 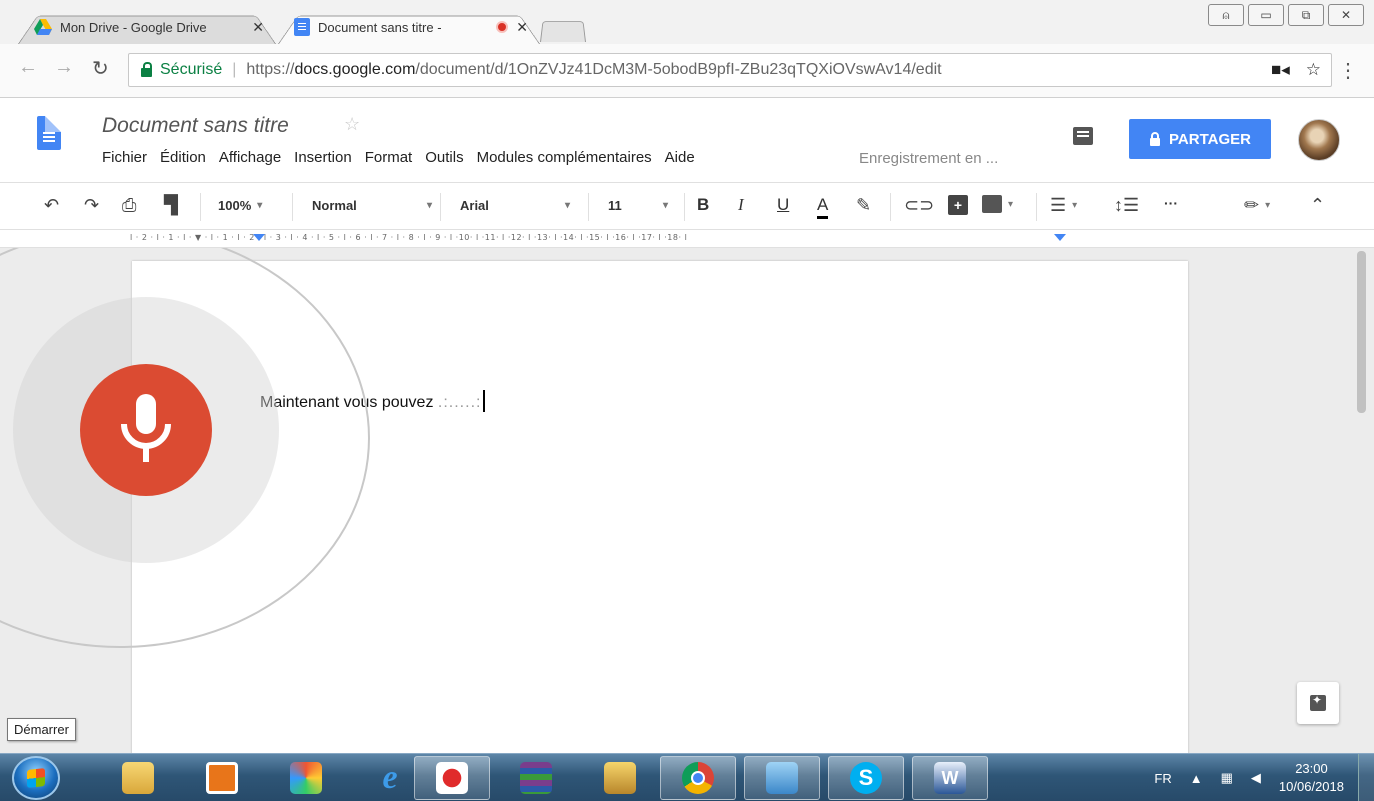 I want to click on taskbar-freecell, so click(x=620, y=778).